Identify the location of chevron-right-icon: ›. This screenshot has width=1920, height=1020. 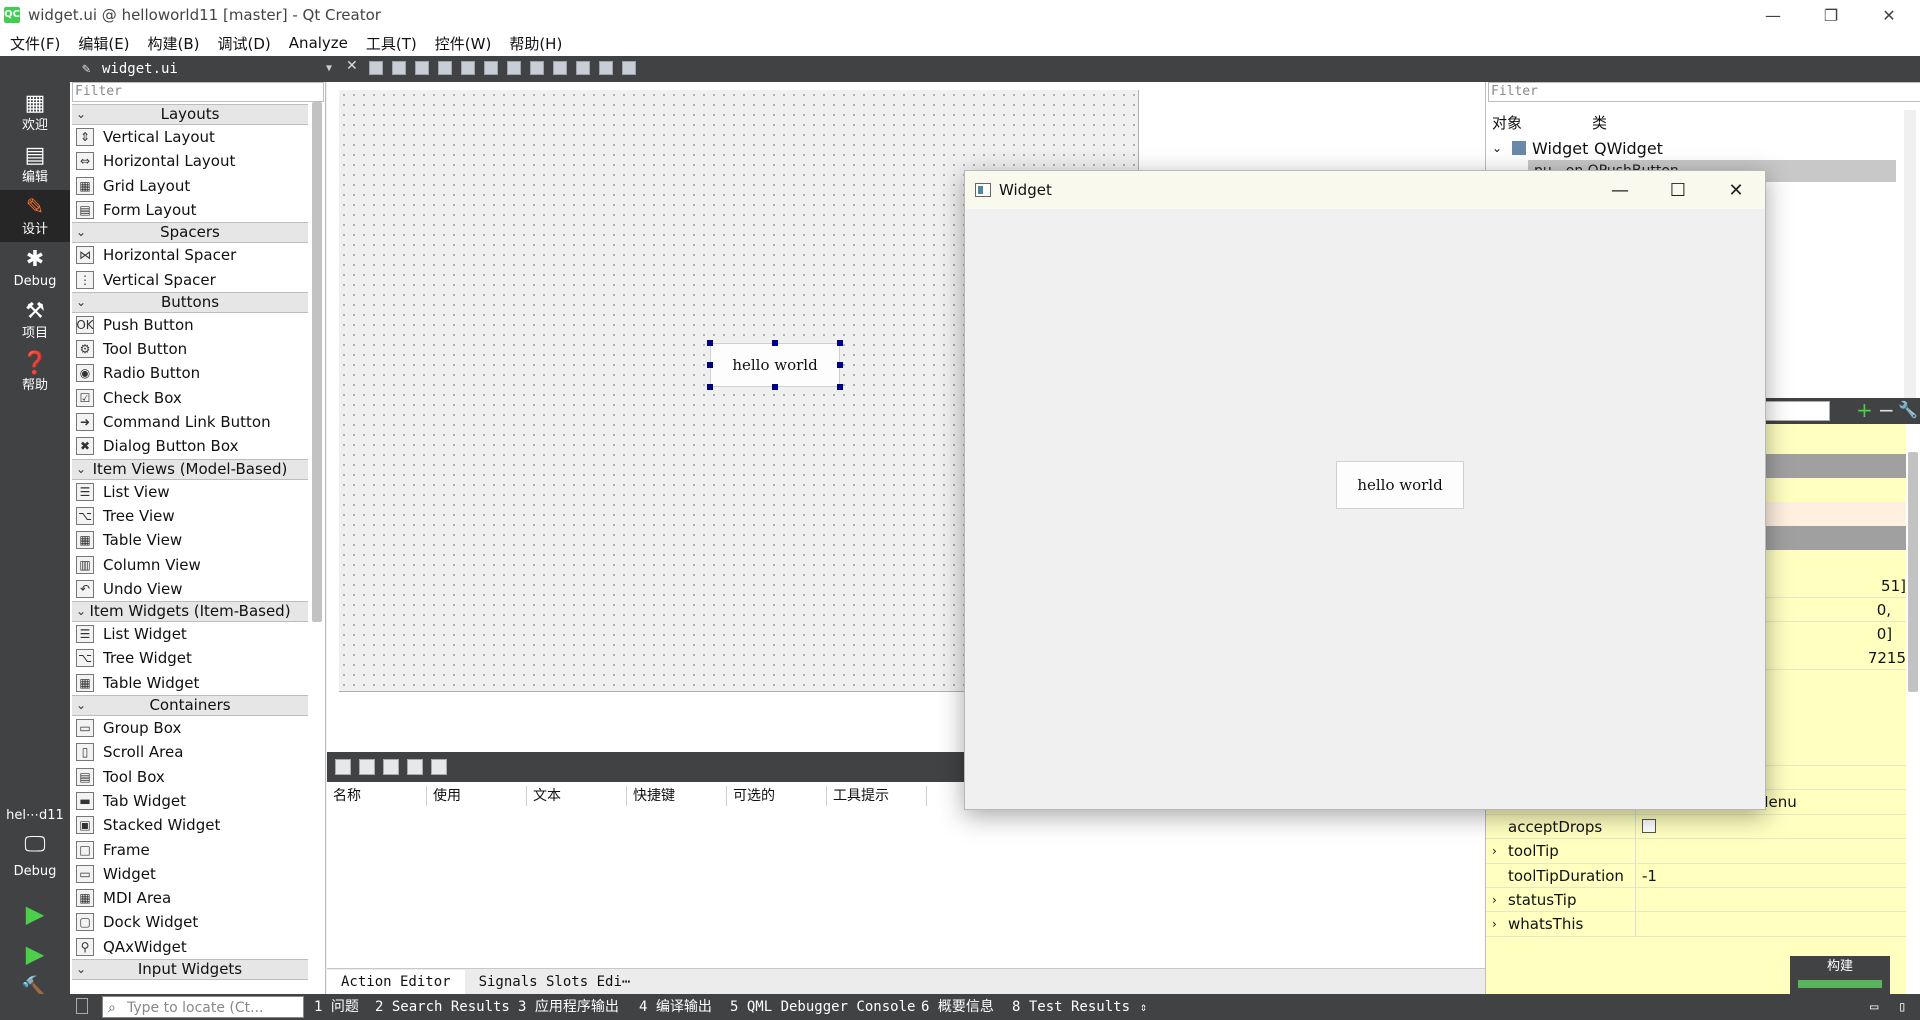
(1494, 900).